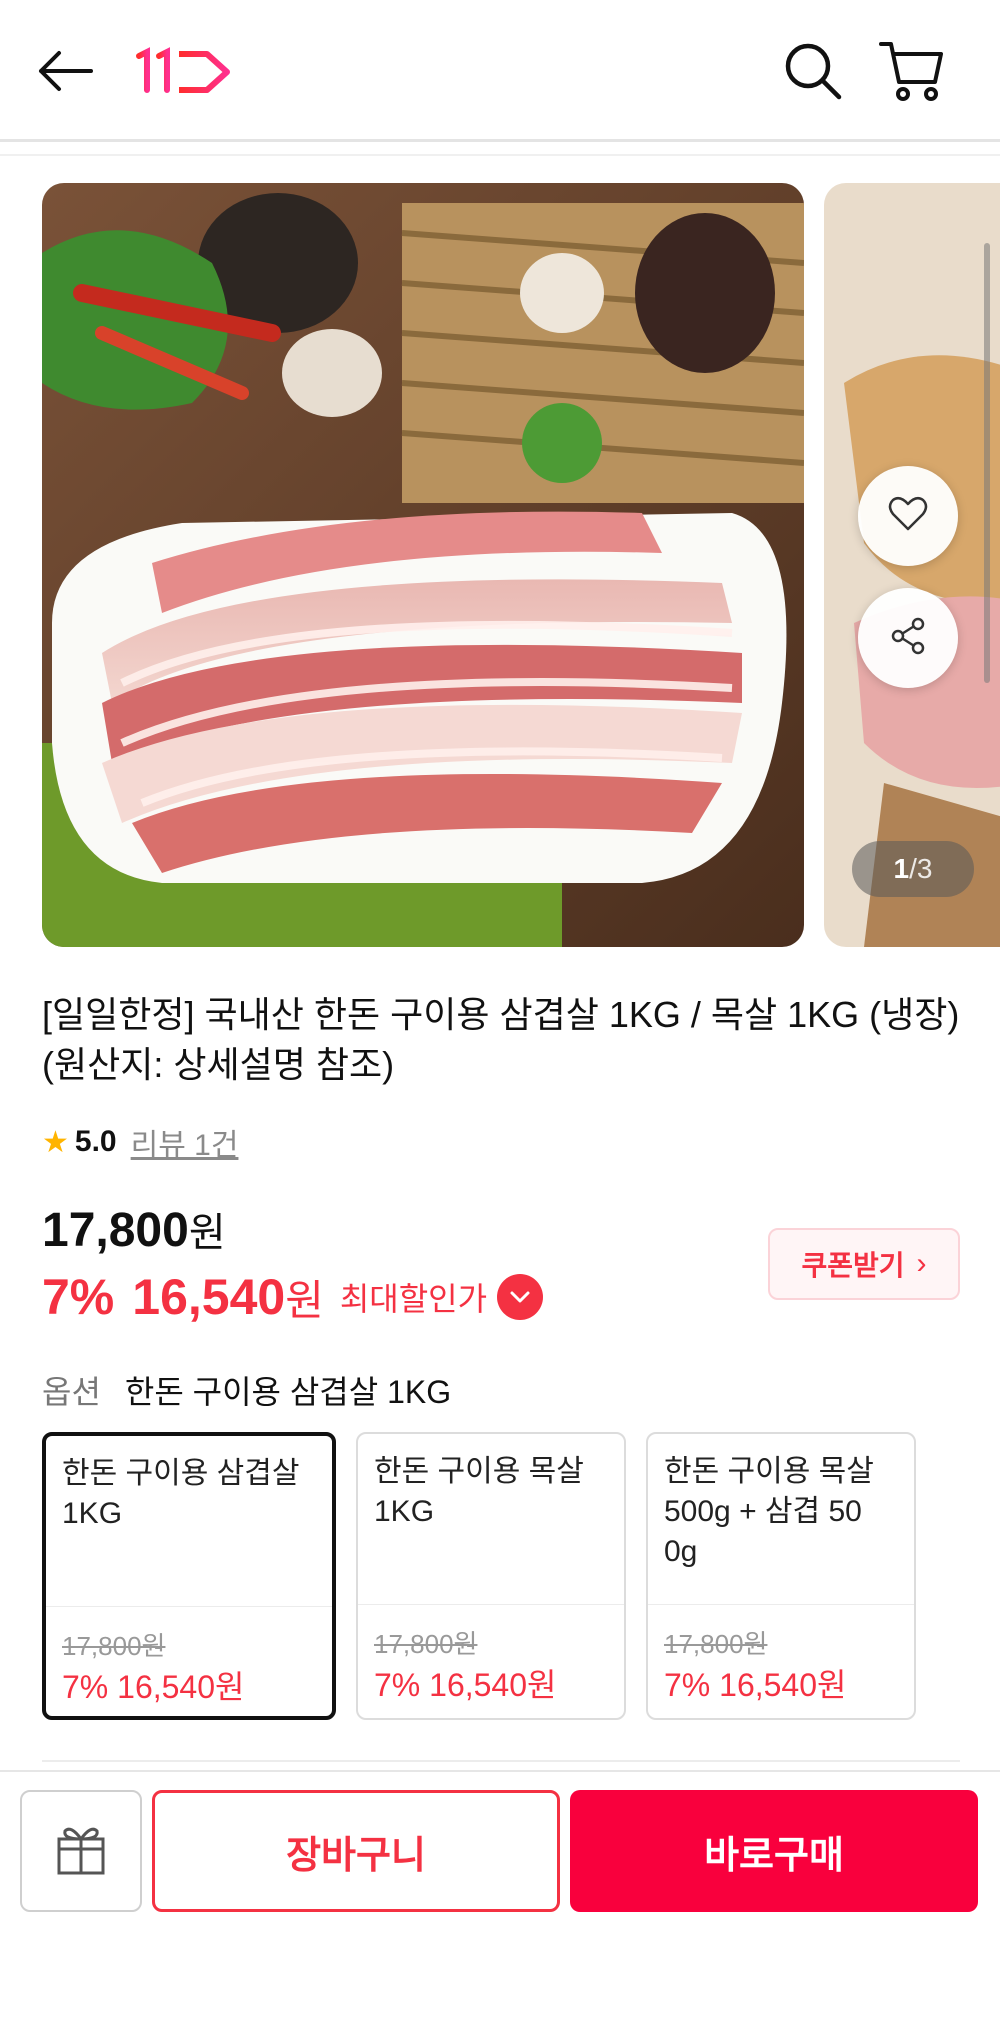 The width and height of the screenshot is (1000, 2018). What do you see at coordinates (491, 1576) in the screenshot?
I see `option-card-neck: 한돈 구이용 목살 1KG 17,800원 7% 16,540원` at bounding box center [491, 1576].